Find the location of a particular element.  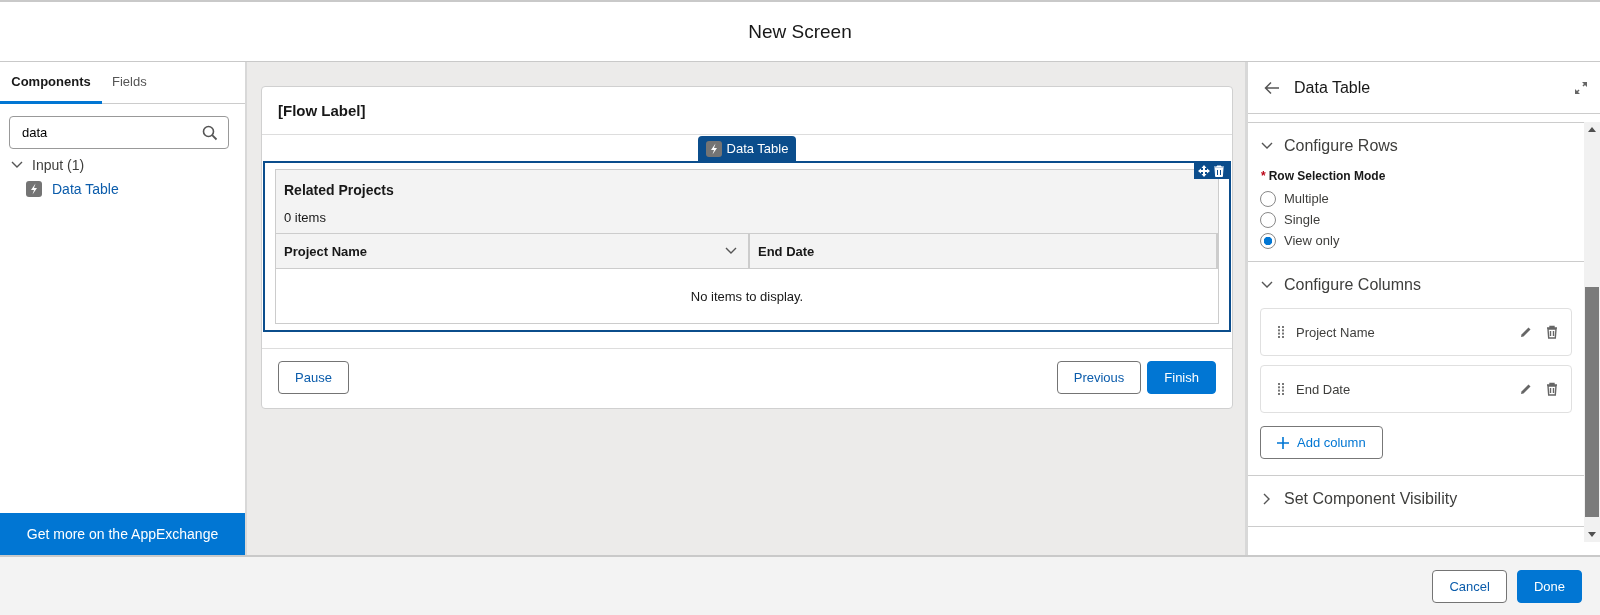

panel-title: Data Table is located at coordinates (1333, 87).